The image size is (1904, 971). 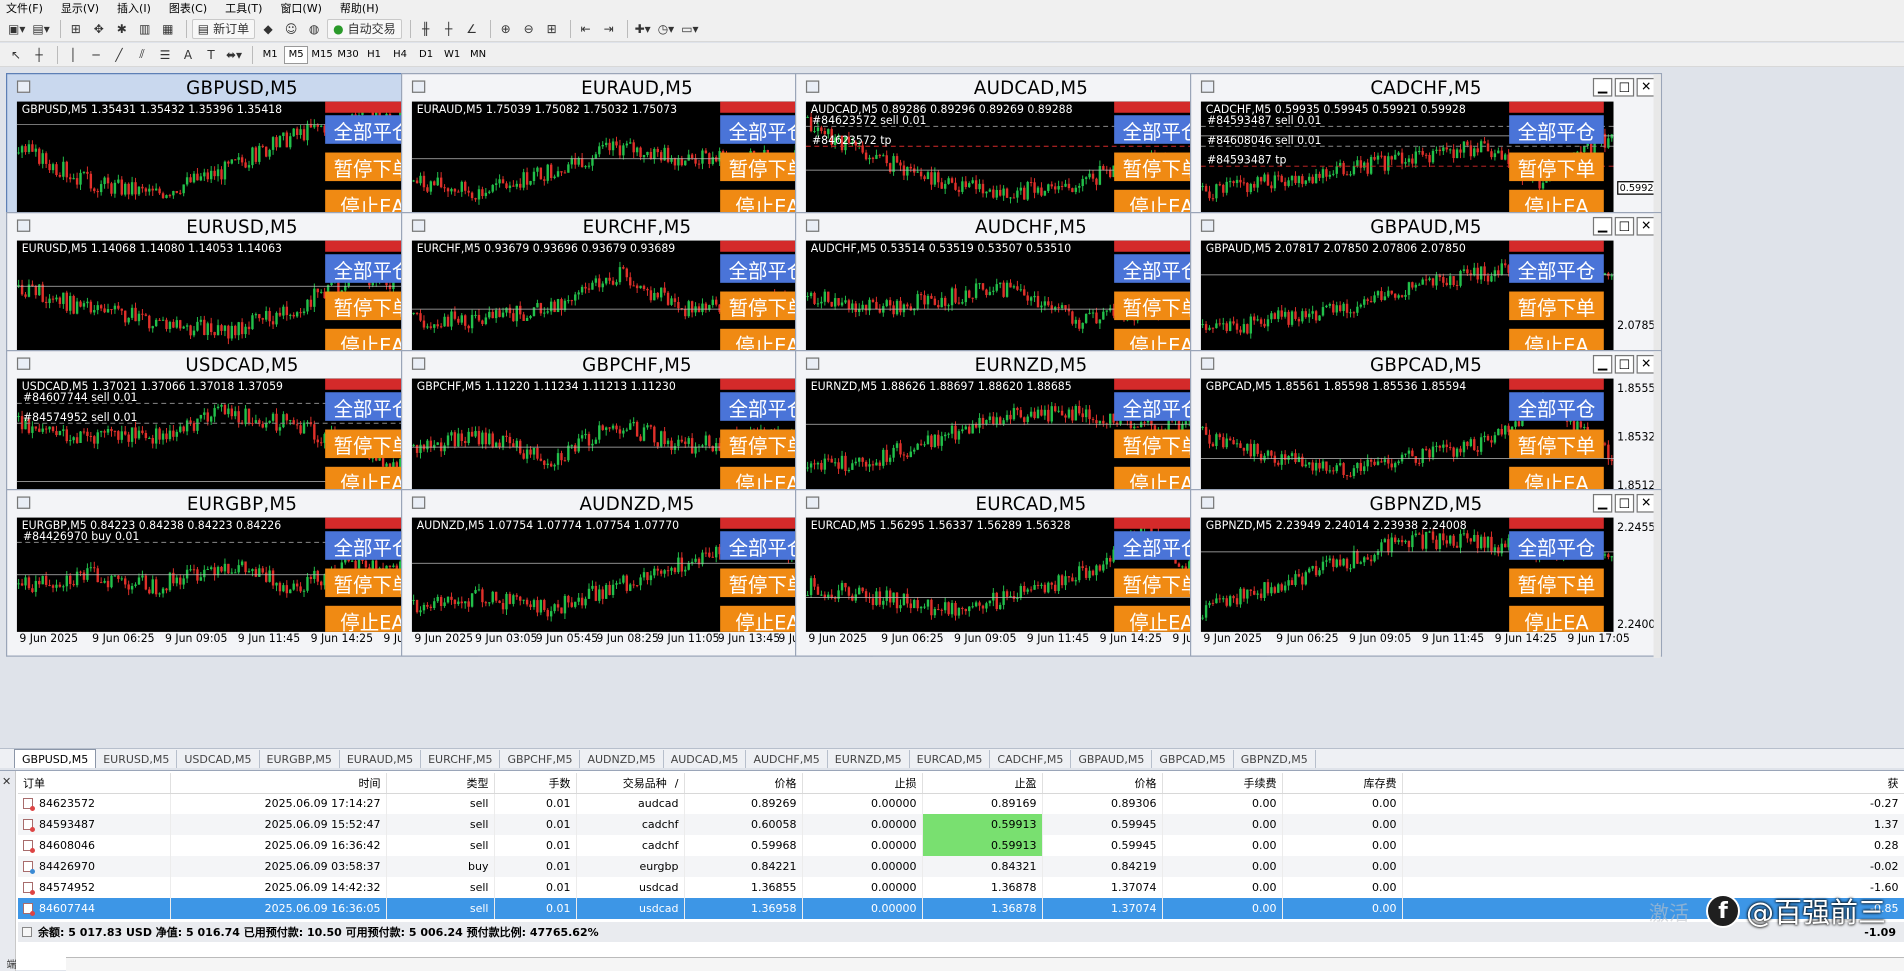 What do you see at coordinates (622, 759) in the screenshot?
I see `chart-tab: AUDNZD,M5` at bounding box center [622, 759].